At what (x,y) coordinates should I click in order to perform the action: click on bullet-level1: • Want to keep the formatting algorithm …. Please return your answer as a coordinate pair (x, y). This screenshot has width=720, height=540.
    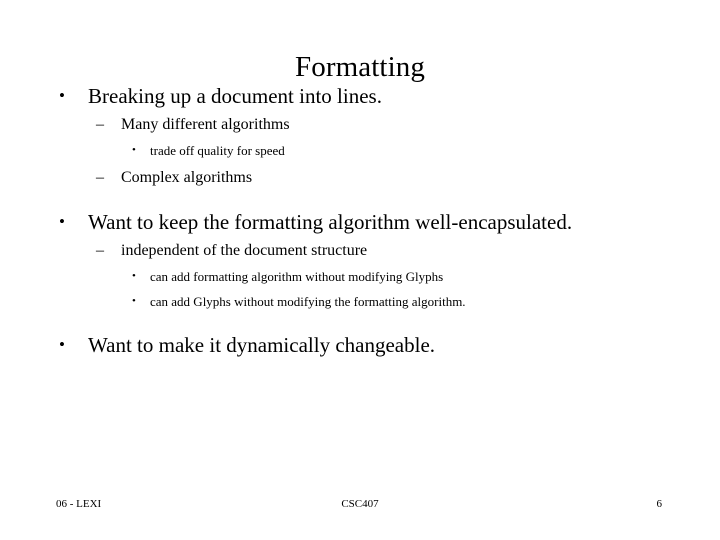
    Looking at the image, I should click on (360, 222).